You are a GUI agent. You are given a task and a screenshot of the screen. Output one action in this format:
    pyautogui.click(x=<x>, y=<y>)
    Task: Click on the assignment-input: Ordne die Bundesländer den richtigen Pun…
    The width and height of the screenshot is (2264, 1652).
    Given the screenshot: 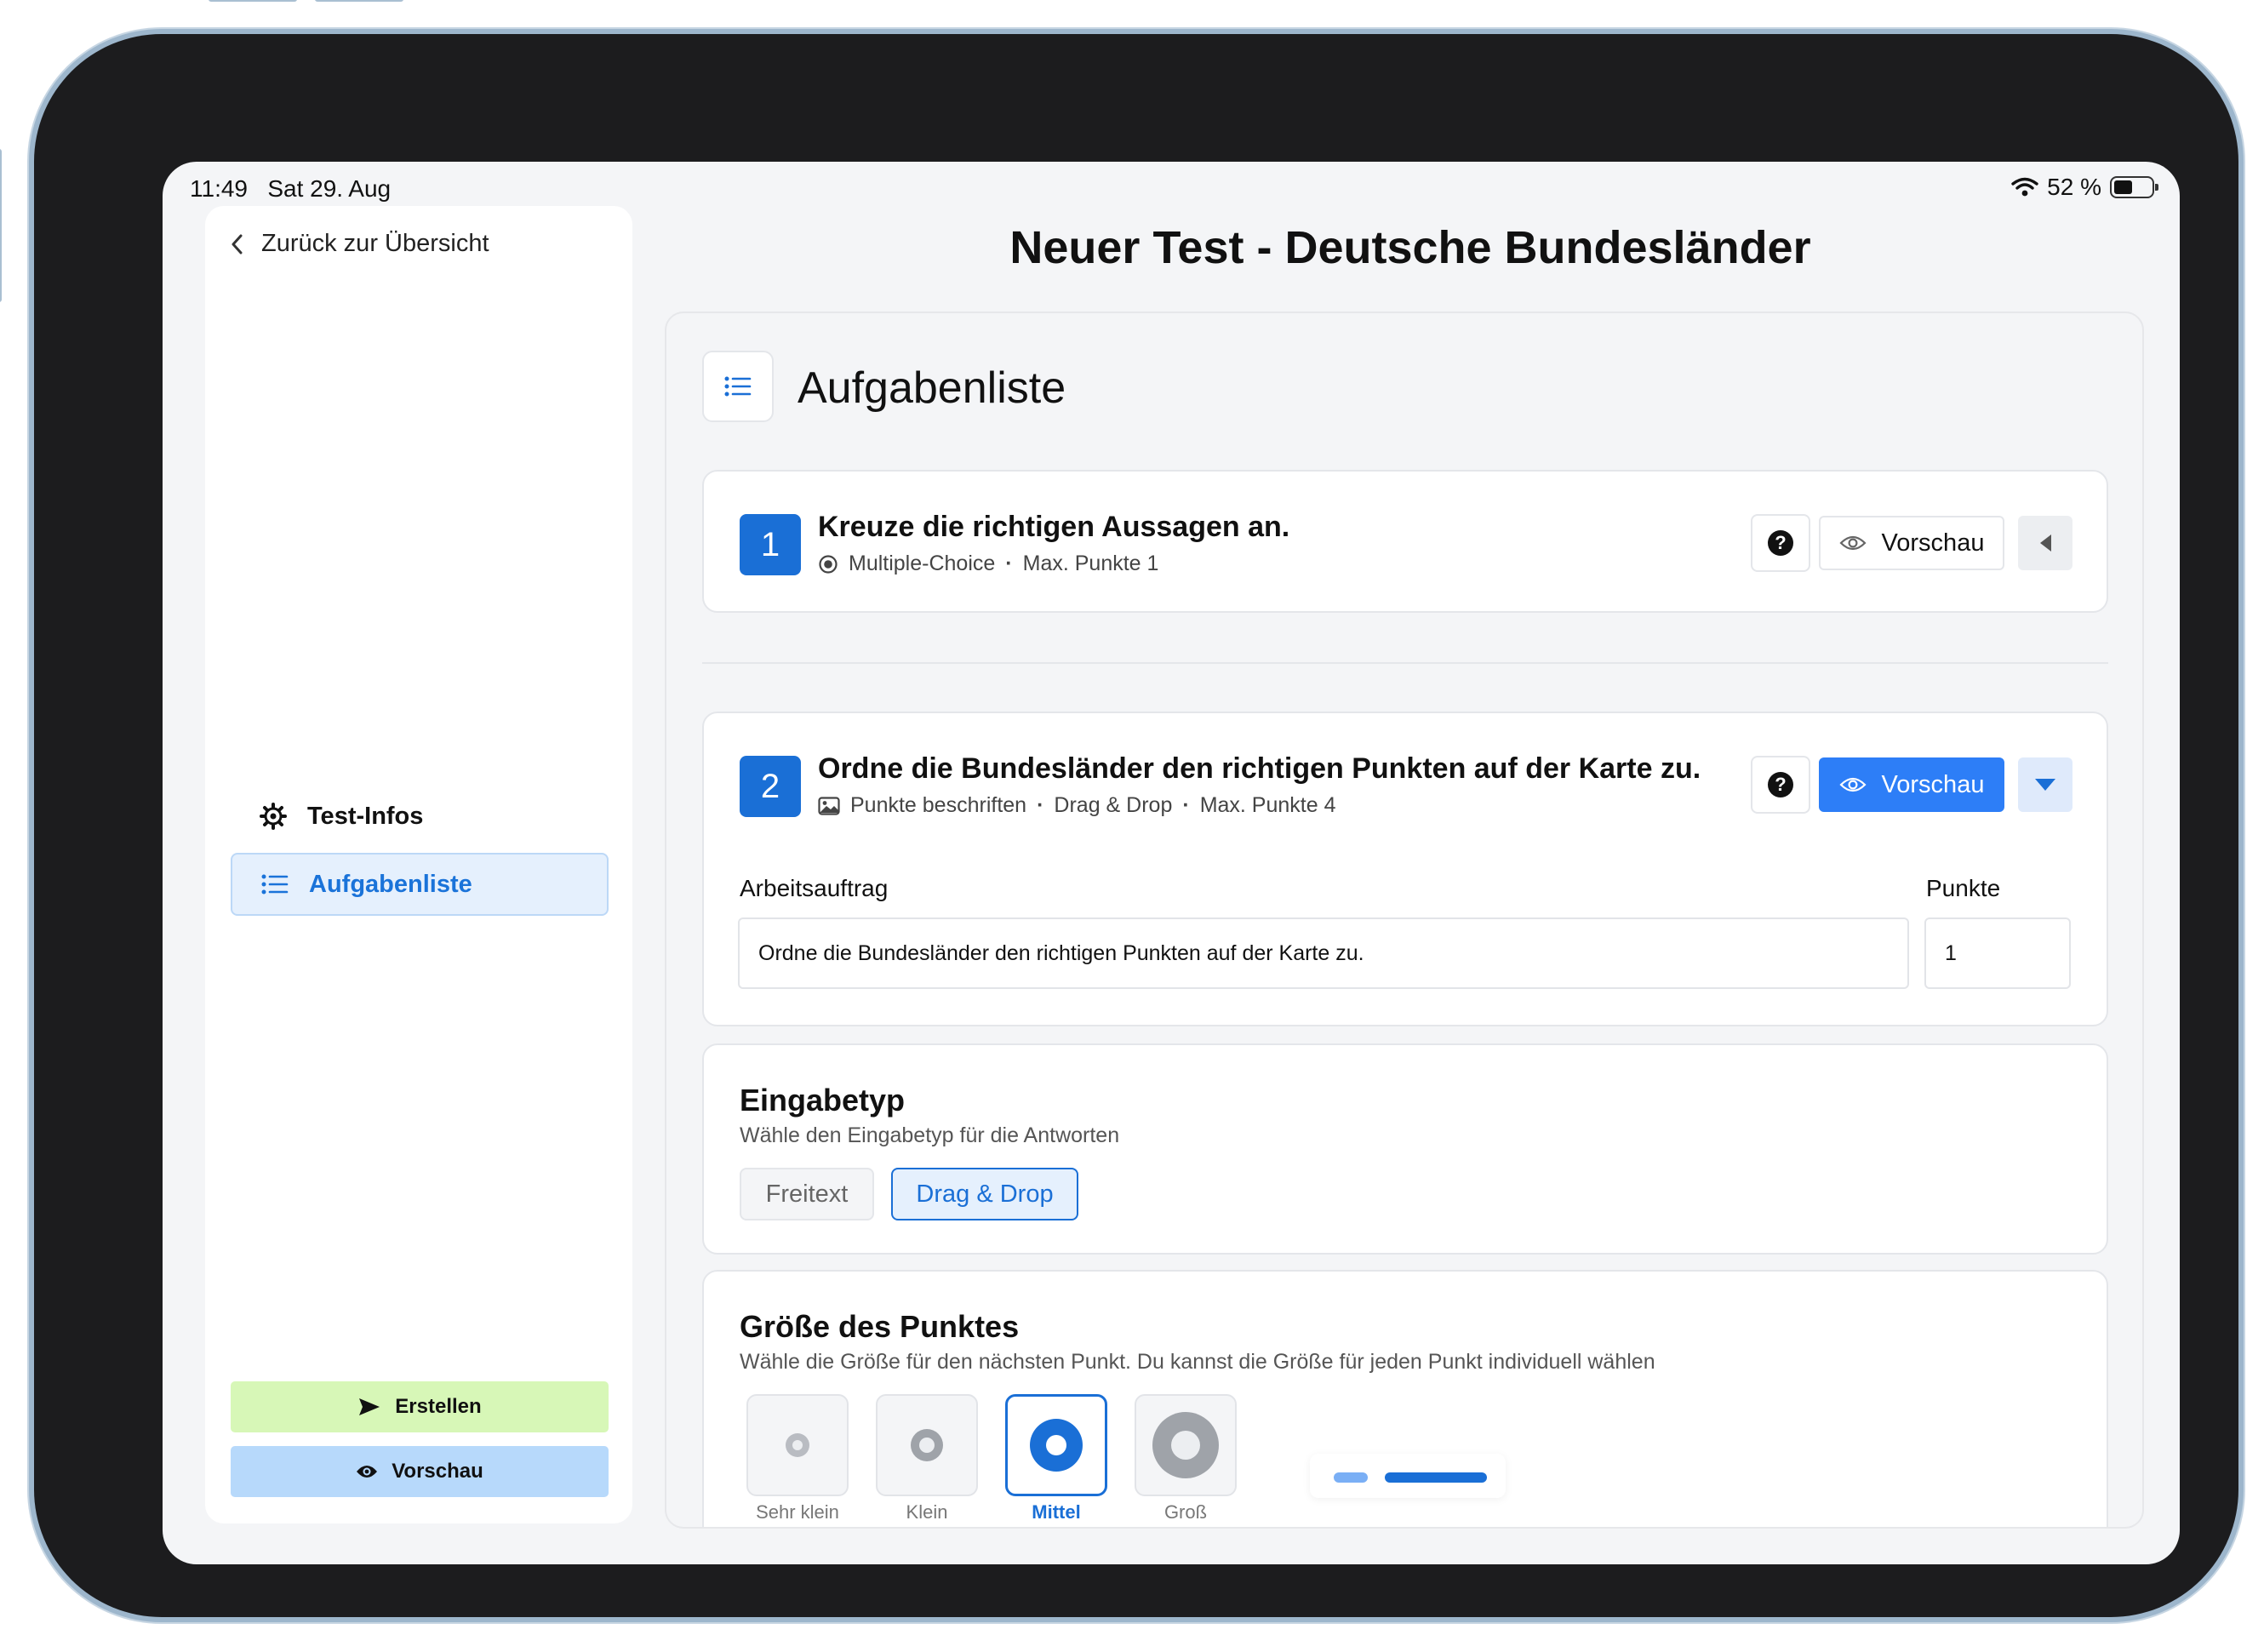 What is the action you would take?
    pyautogui.click(x=1323, y=953)
    